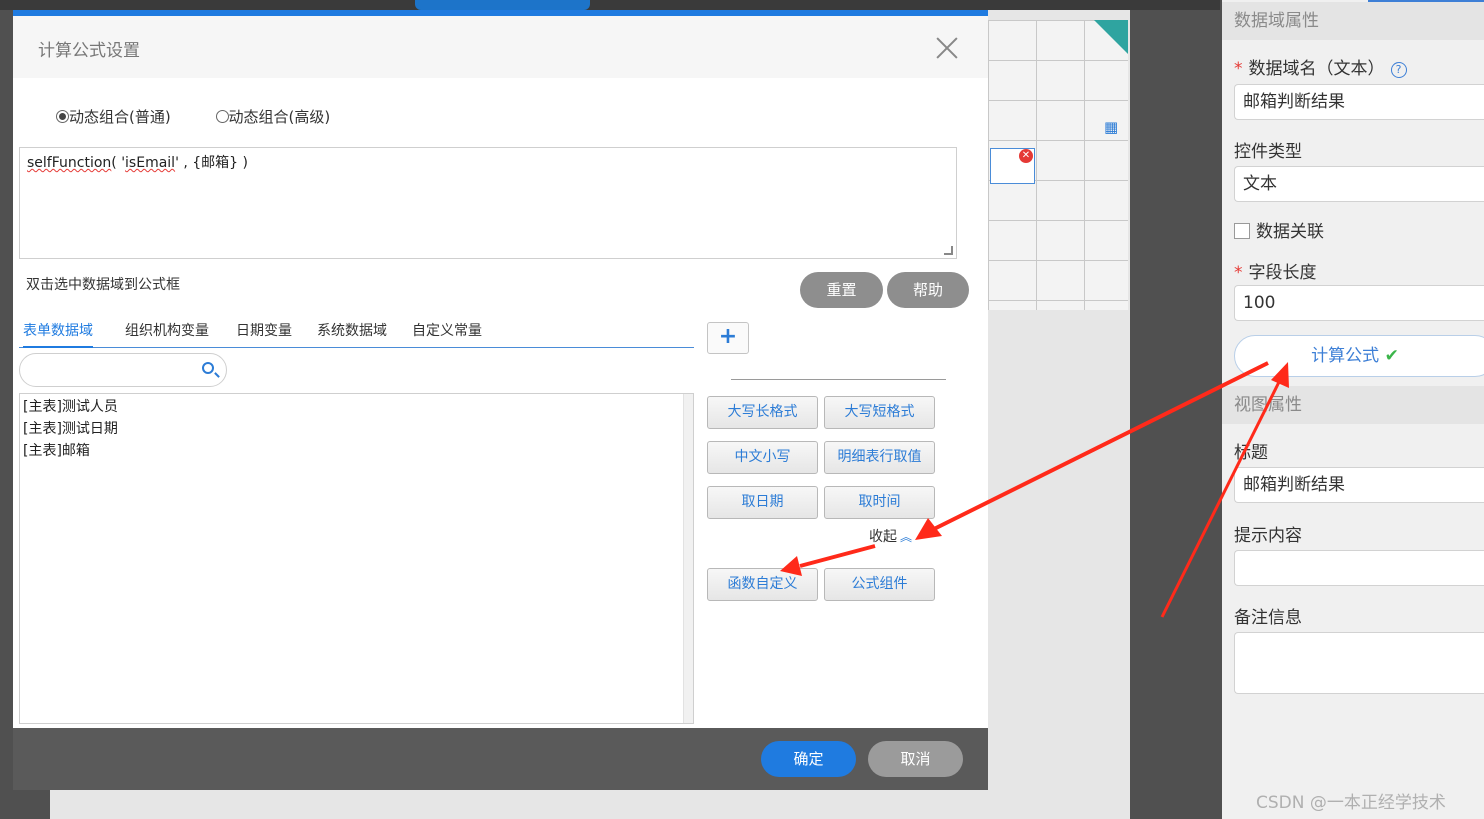  Describe the element at coordinates (808, 759) in the screenshot. I see `confirm-button: 确定` at that location.